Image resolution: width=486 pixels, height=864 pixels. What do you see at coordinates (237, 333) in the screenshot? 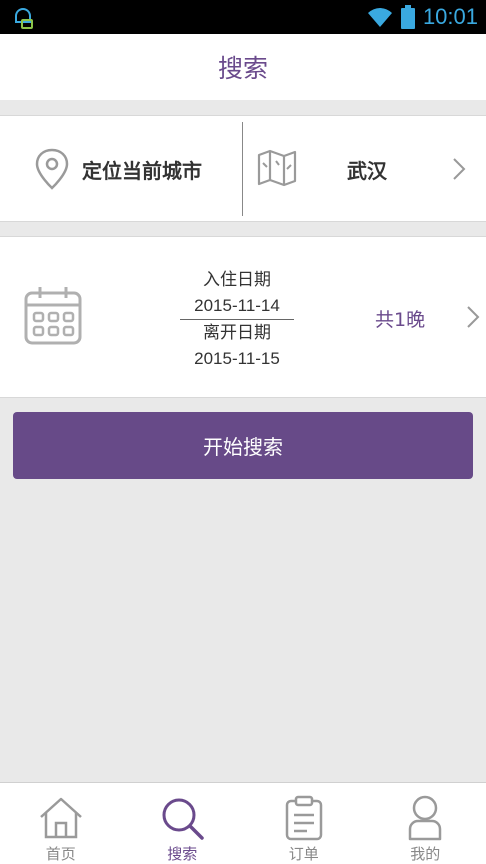
I see `checkout-label: 离开日期` at bounding box center [237, 333].